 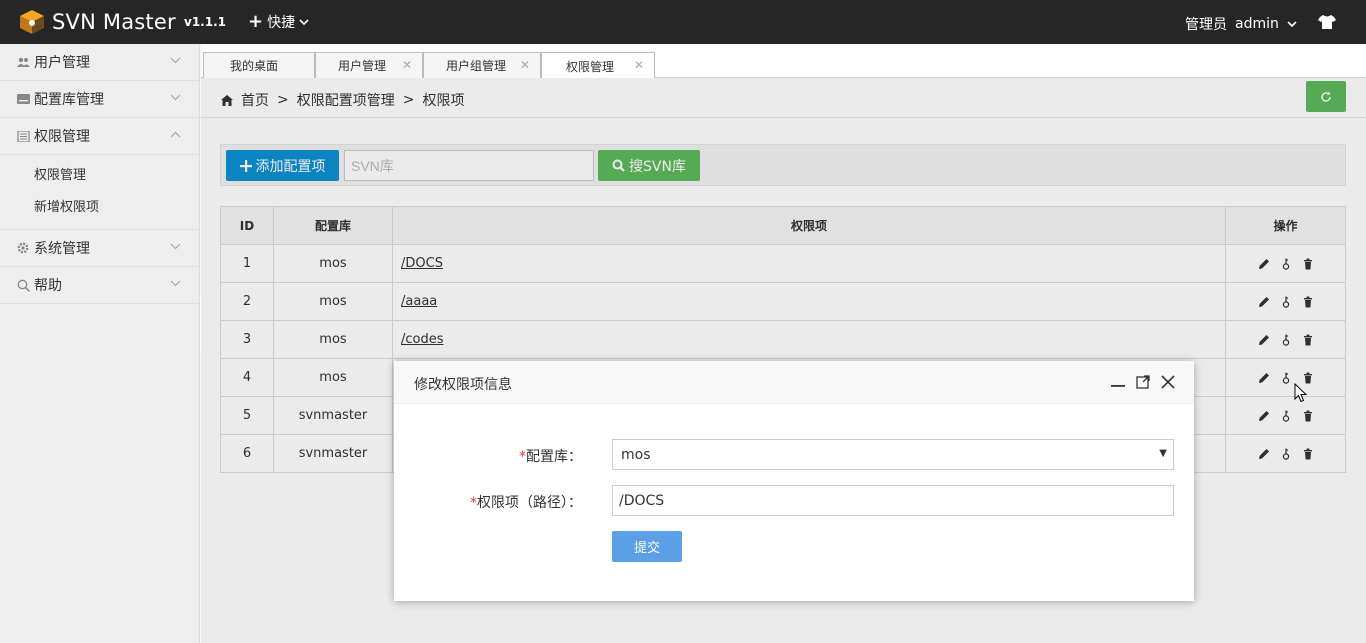 I want to click on app-logo: SVN Master, so click(x=97, y=22).